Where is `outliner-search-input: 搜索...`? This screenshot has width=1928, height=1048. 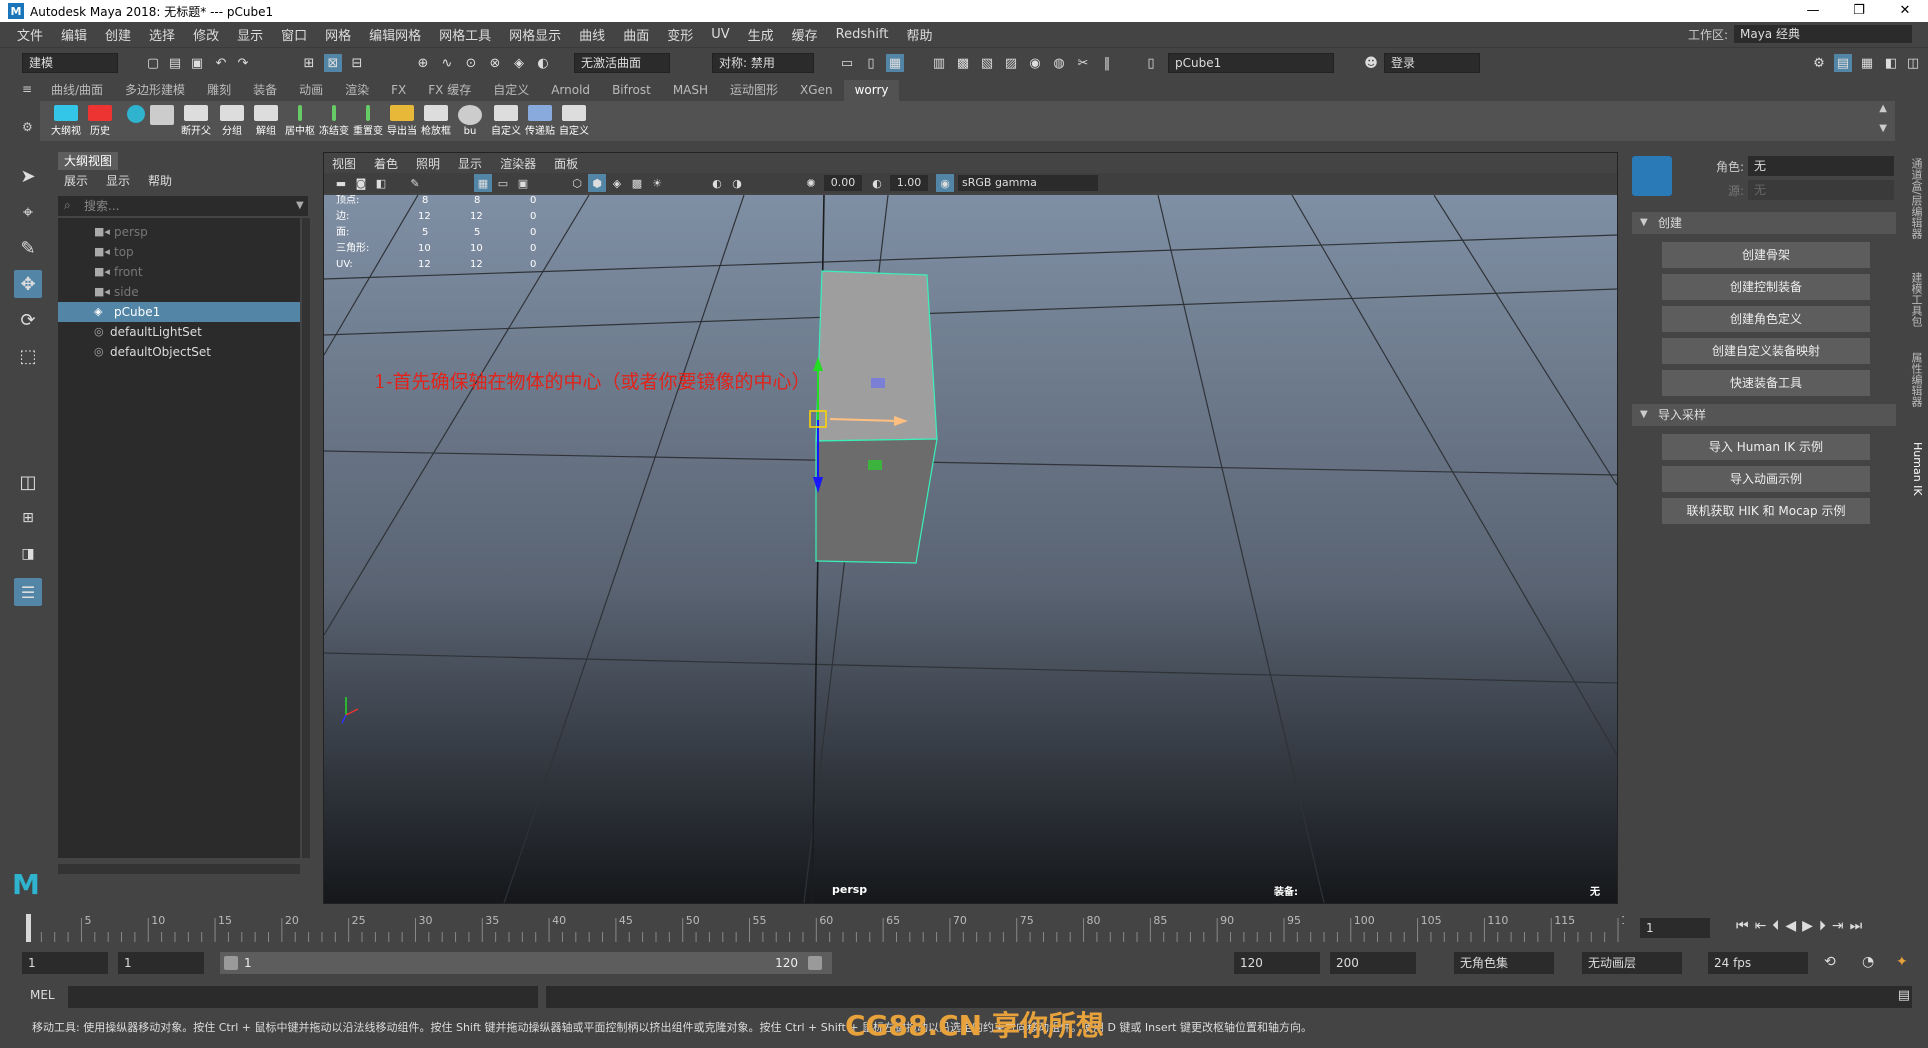
outliner-search-input: 搜索... is located at coordinates (183, 206).